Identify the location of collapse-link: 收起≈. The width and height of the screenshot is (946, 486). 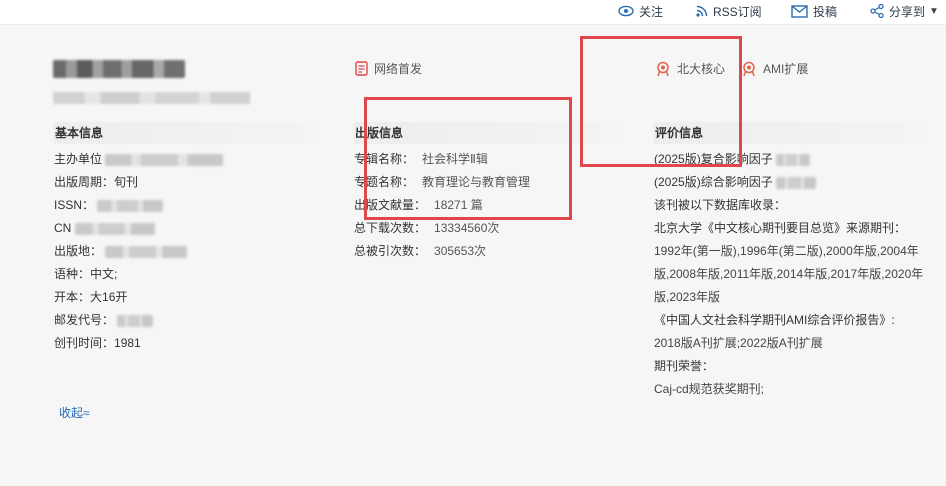
(74, 412).